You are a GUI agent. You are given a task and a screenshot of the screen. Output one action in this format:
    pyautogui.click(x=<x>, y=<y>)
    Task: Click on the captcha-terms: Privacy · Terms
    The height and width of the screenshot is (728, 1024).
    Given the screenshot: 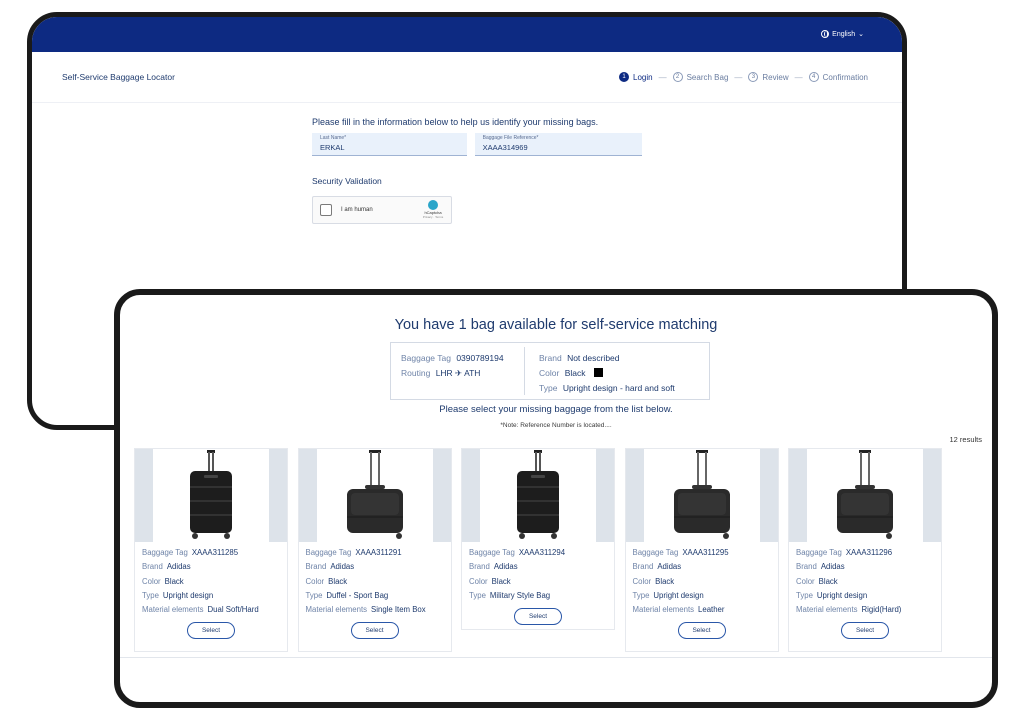 What is the action you would take?
    pyautogui.click(x=433, y=217)
    